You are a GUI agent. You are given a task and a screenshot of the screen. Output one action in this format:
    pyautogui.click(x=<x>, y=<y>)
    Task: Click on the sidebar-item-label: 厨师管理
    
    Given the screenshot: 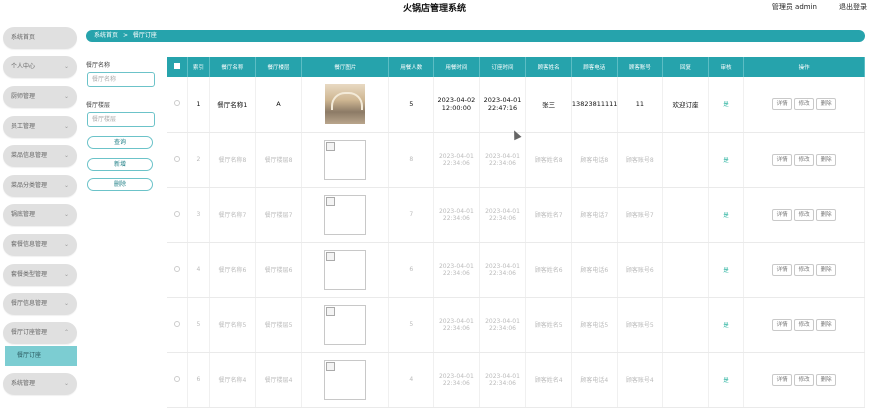 What is the action you would take?
    pyautogui.click(x=23, y=96)
    